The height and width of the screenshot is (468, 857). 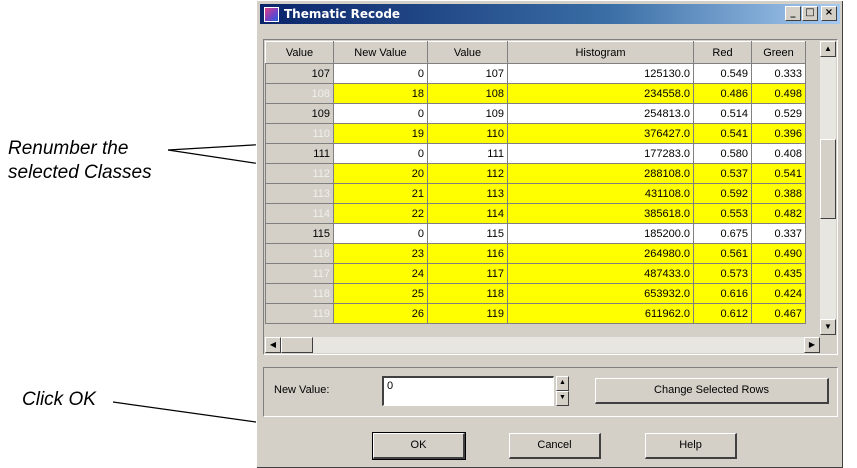 What do you see at coordinates (778, 313) in the screenshot?
I see `green-cell: 0.467` at bounding box center [778, 313].